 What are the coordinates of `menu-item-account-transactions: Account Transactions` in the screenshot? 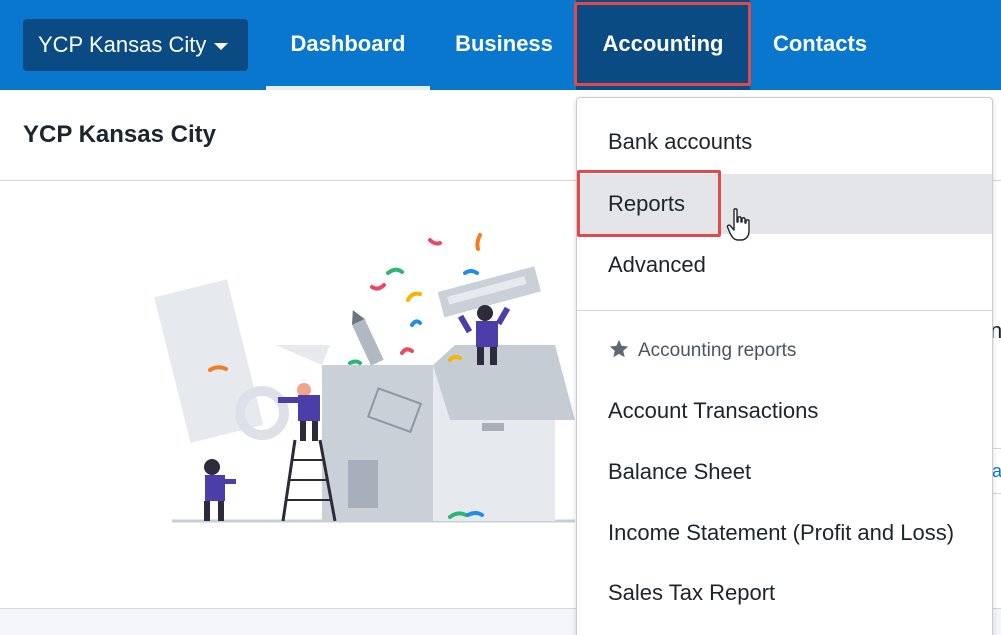 It's located at (784, 411).